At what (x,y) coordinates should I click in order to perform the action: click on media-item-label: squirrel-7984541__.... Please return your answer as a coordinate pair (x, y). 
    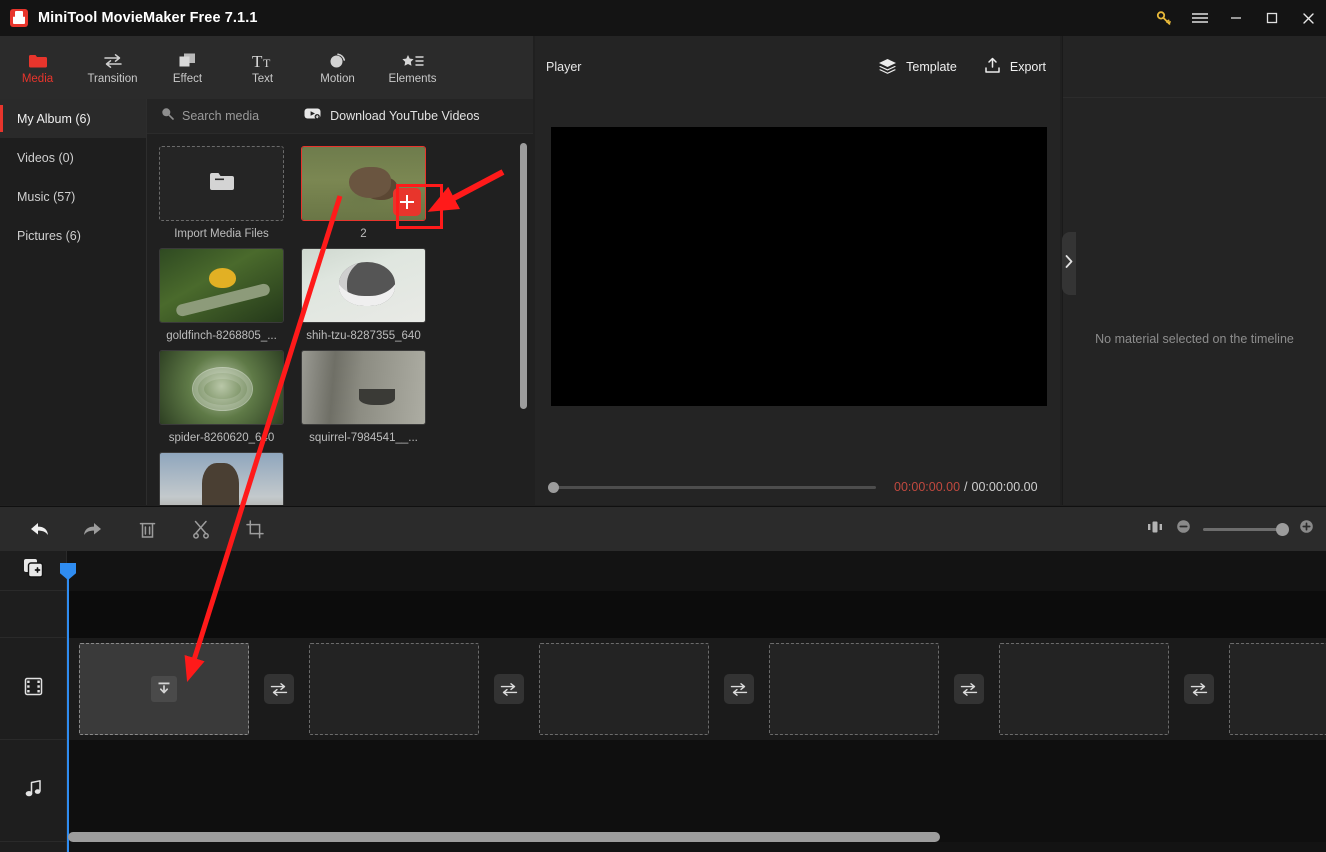
    Looking at the image, I should click on (363, 438).